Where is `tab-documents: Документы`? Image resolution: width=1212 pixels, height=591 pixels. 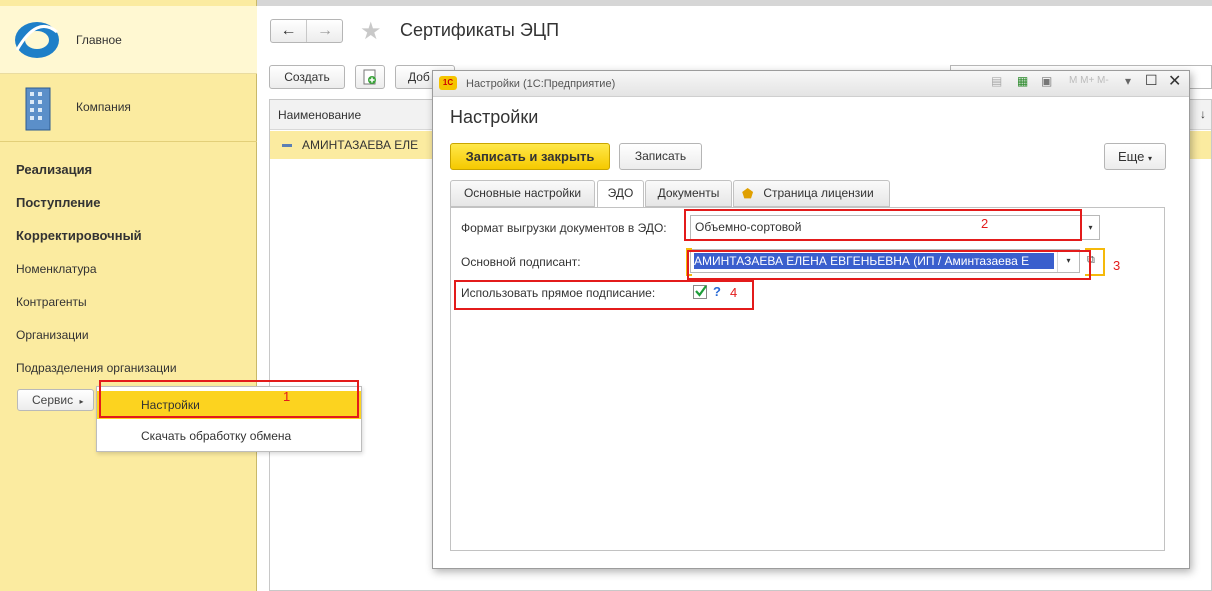
tab-documents: Документы is located at coordinates (688, 193).